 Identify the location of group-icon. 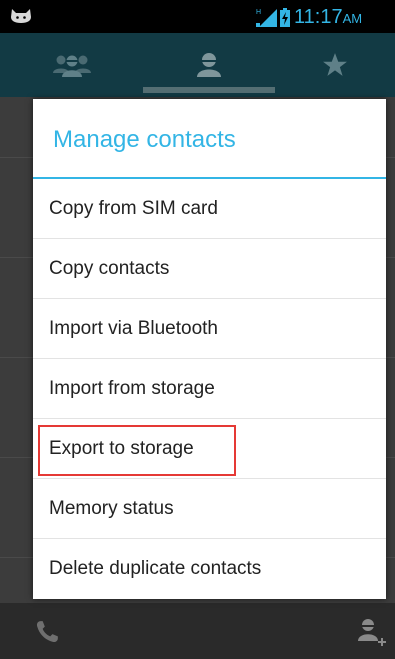
(71, 66).